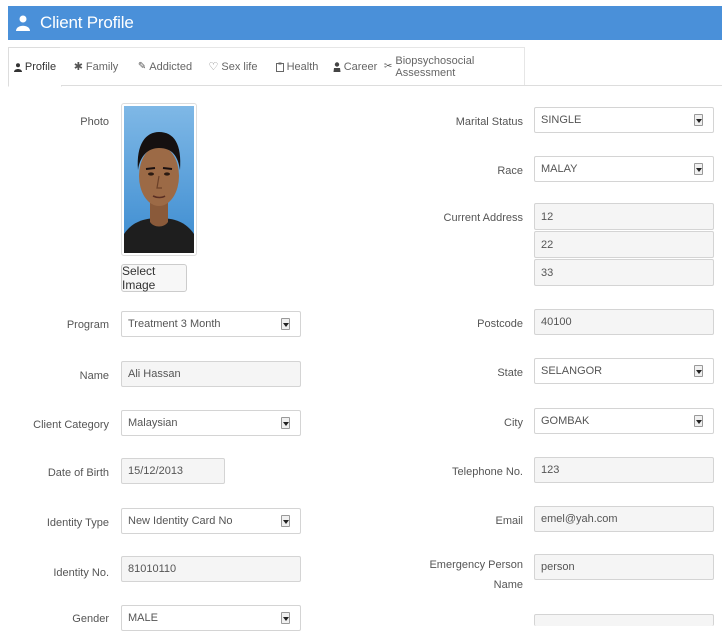 The height and width of the screenshot is (631, 722). Describe the element at coordinates (87, 325) in the screenshot. I see `program-label: Program` at that location.